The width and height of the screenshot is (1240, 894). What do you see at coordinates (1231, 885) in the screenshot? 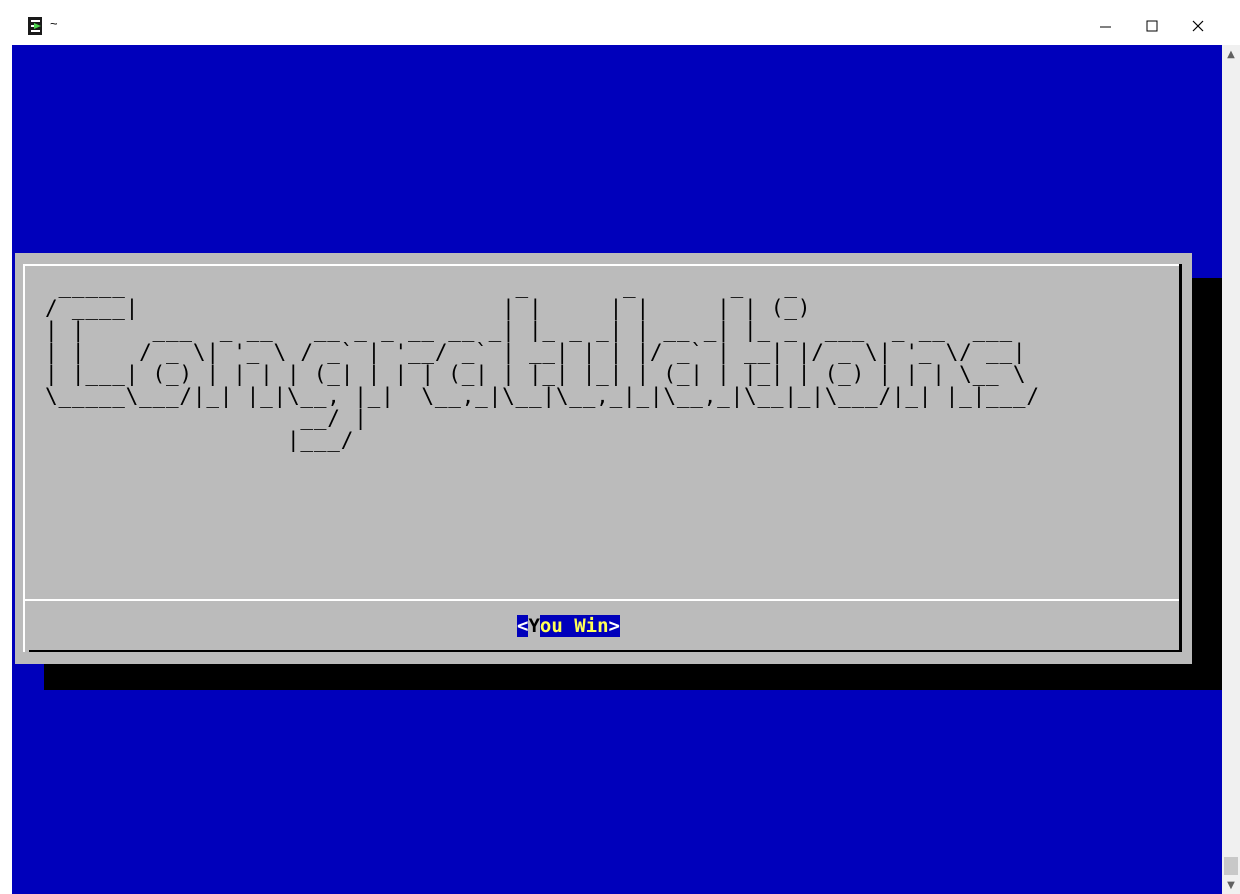
I see `scroll-down-arrow-icon: ▼` at bounding box center [1231, 885].